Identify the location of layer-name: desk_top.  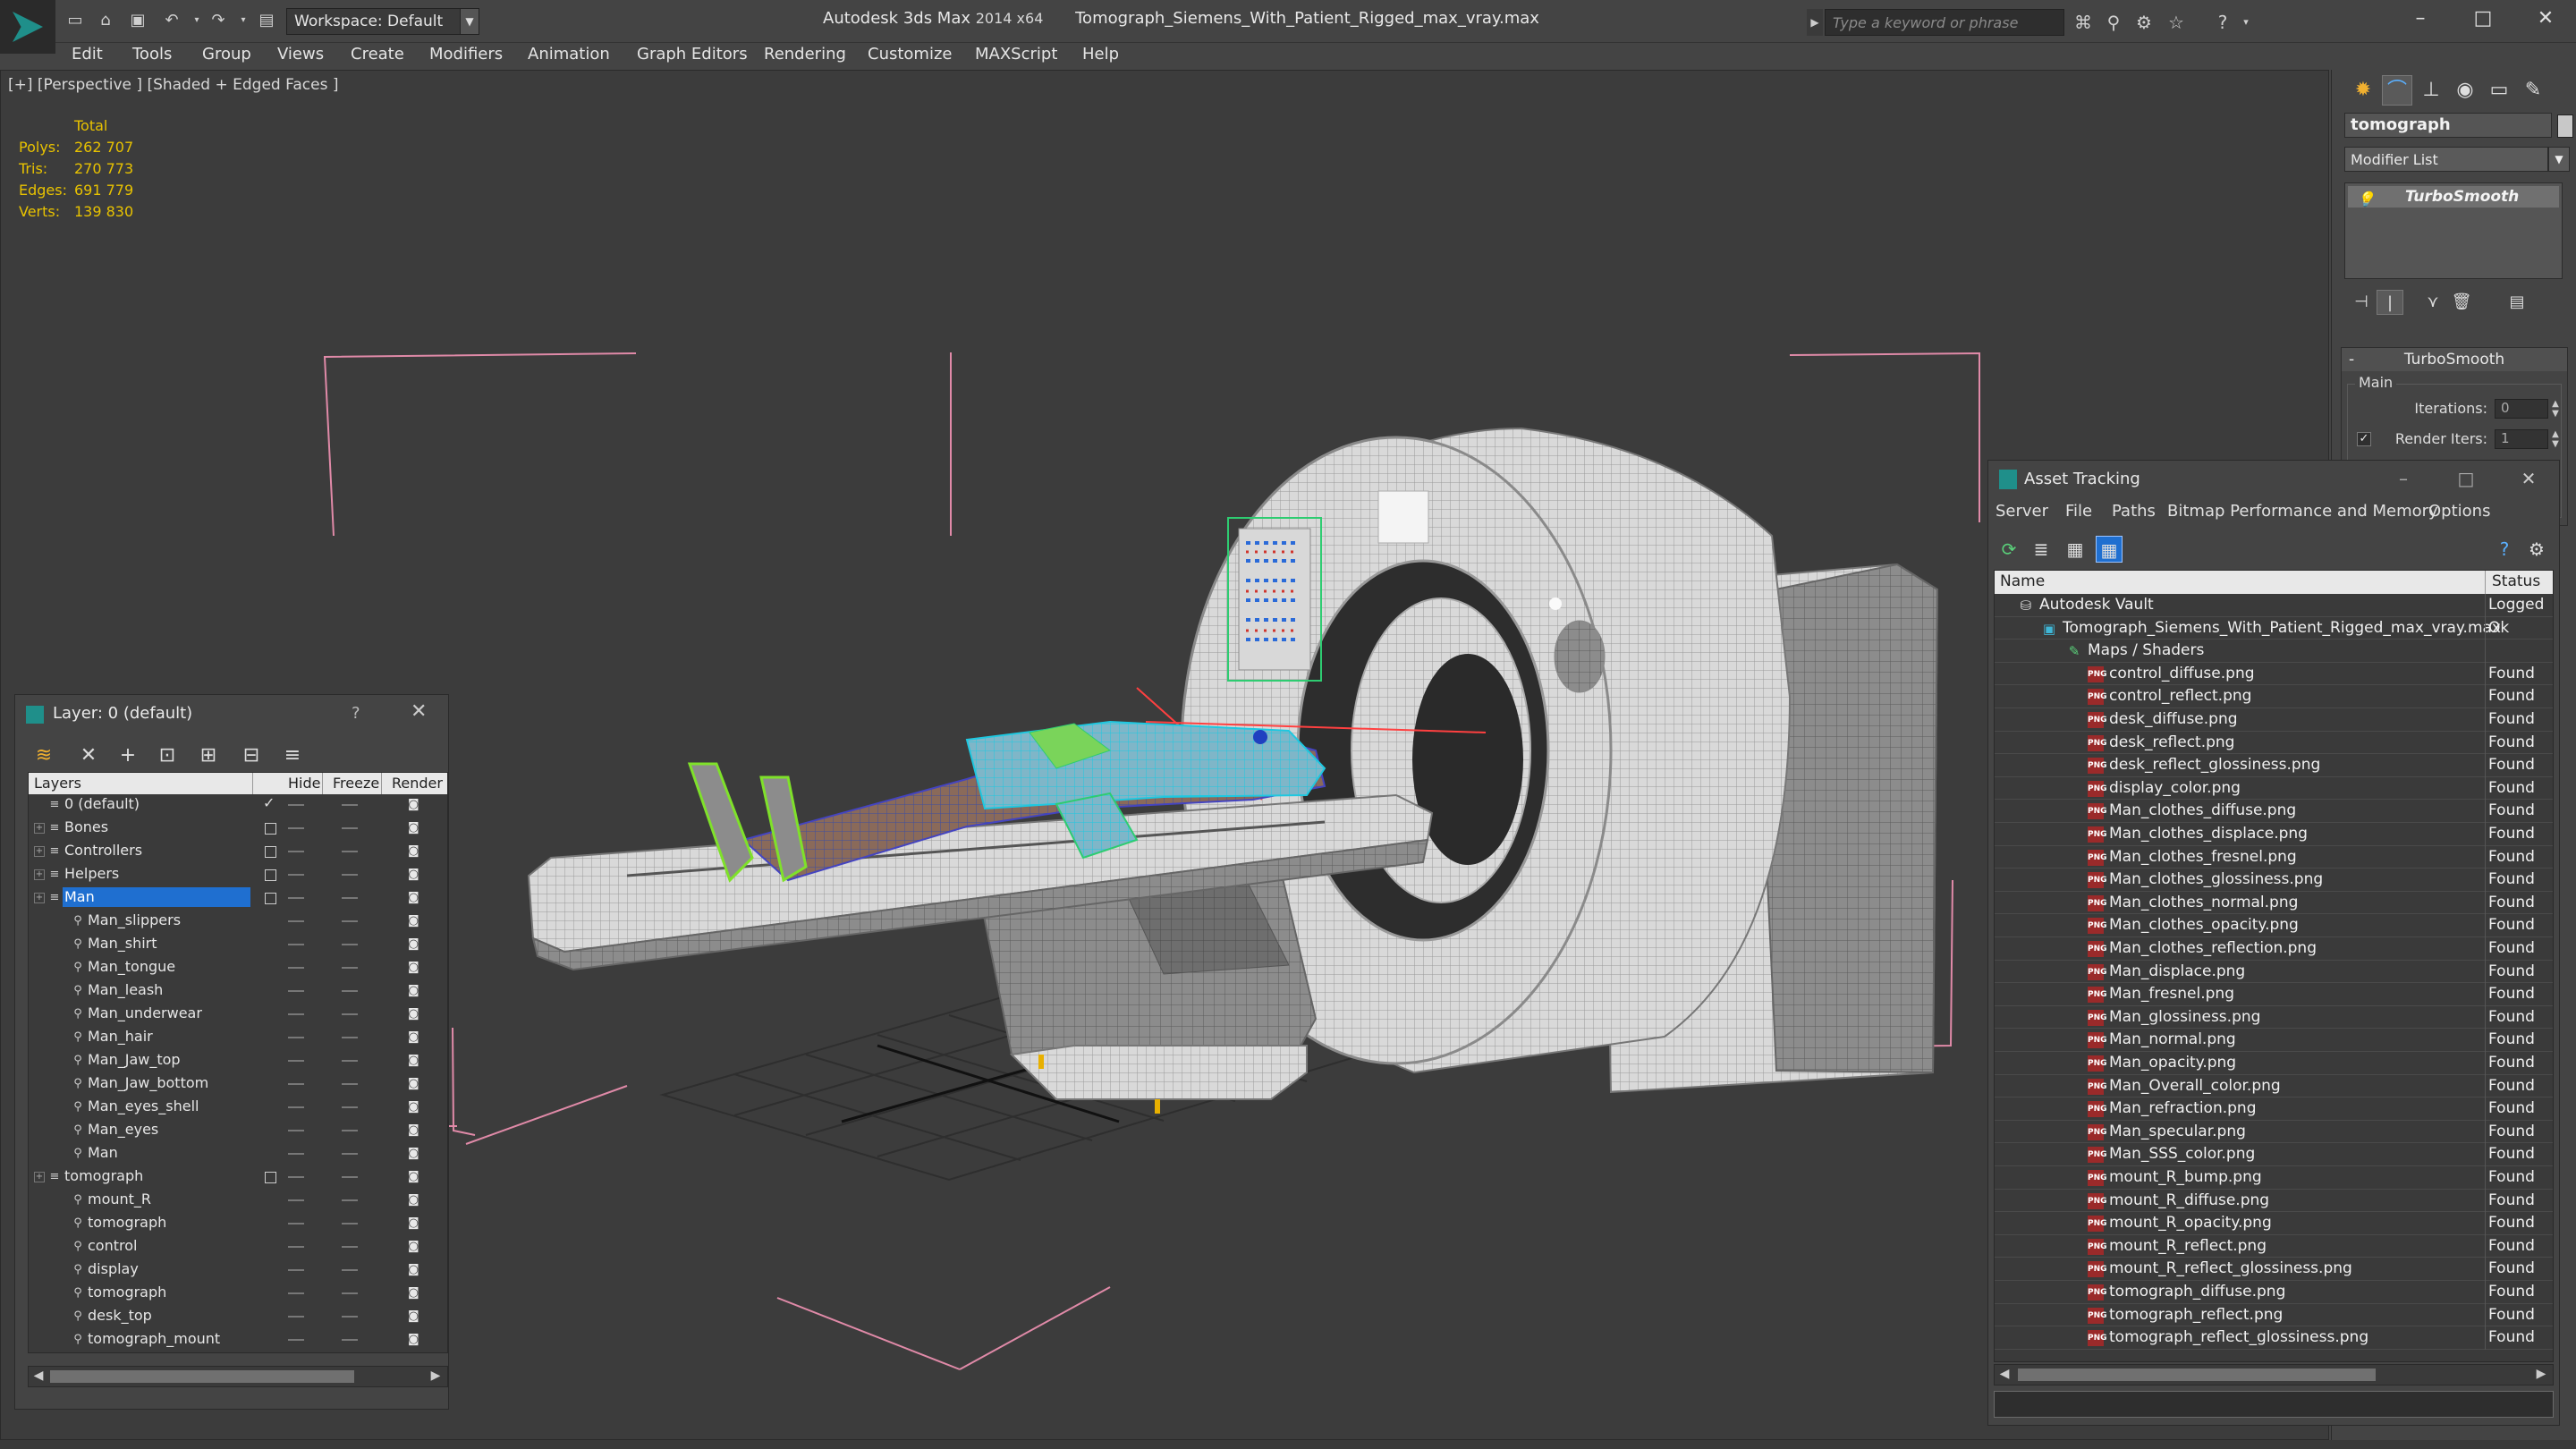
(168, 1316).